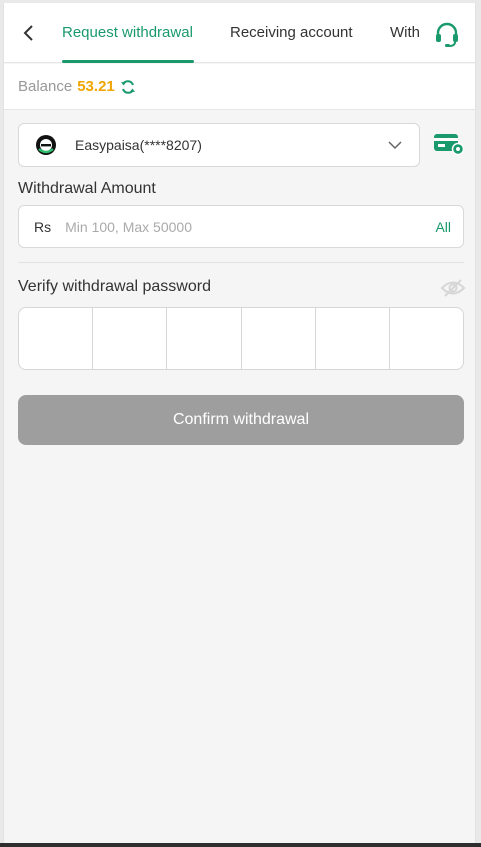 The width and height of the screenshot is (481, 847). Describe the element at coordinates (291, 33) in the screenshot. I see `tab-receiving-account: Receiving account` at that location.